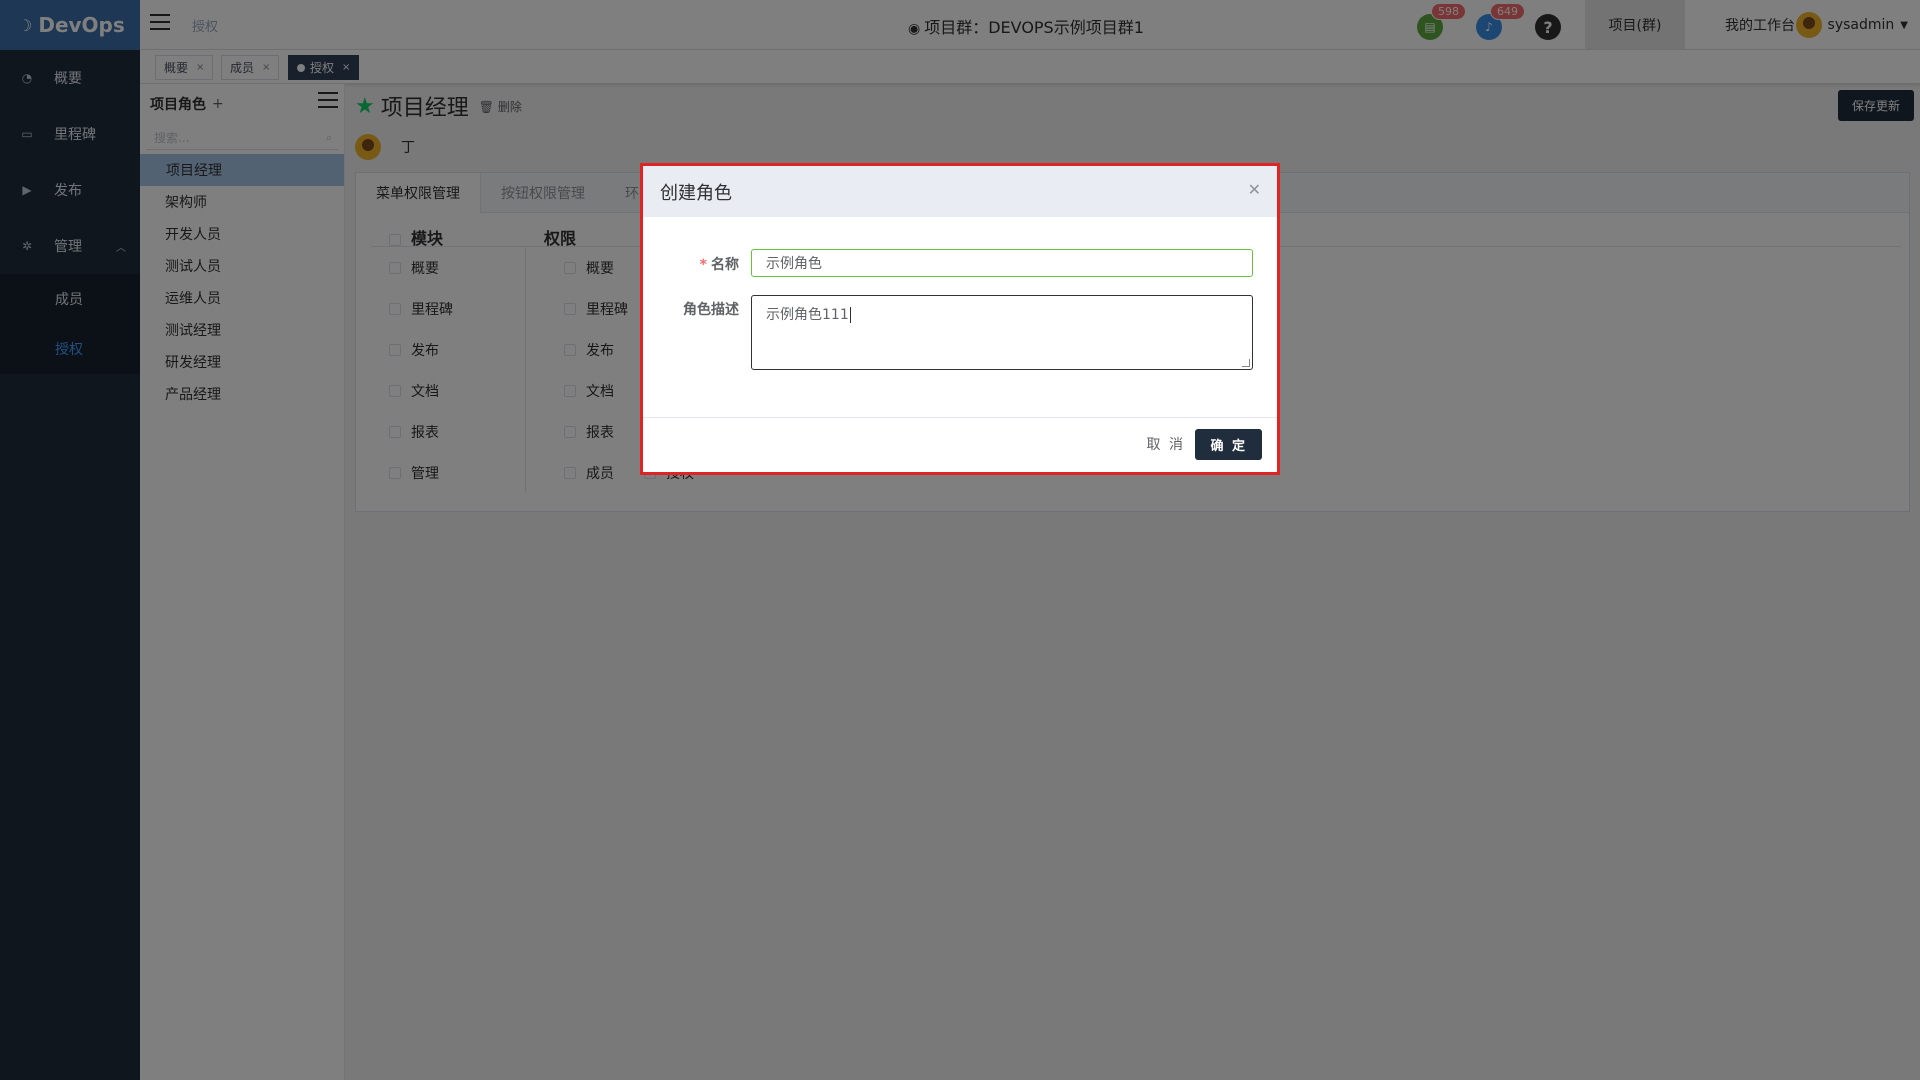 This screenshot has width=1920, height=1080. I want to click on confirm-button: 确 定, so click(1228, 444).